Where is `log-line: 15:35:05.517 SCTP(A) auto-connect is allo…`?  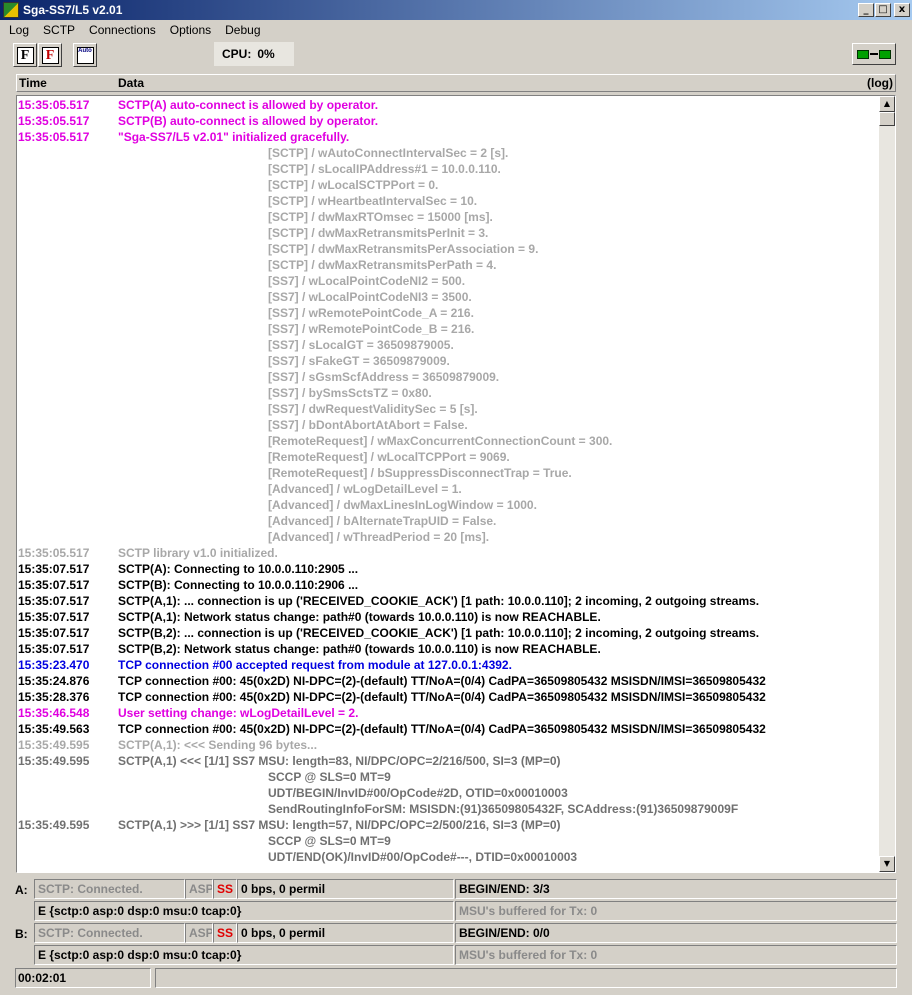
log-line: 15:35:05.517 SCTP(A) auto-connect is allo… is located at coordinates (448, 105).